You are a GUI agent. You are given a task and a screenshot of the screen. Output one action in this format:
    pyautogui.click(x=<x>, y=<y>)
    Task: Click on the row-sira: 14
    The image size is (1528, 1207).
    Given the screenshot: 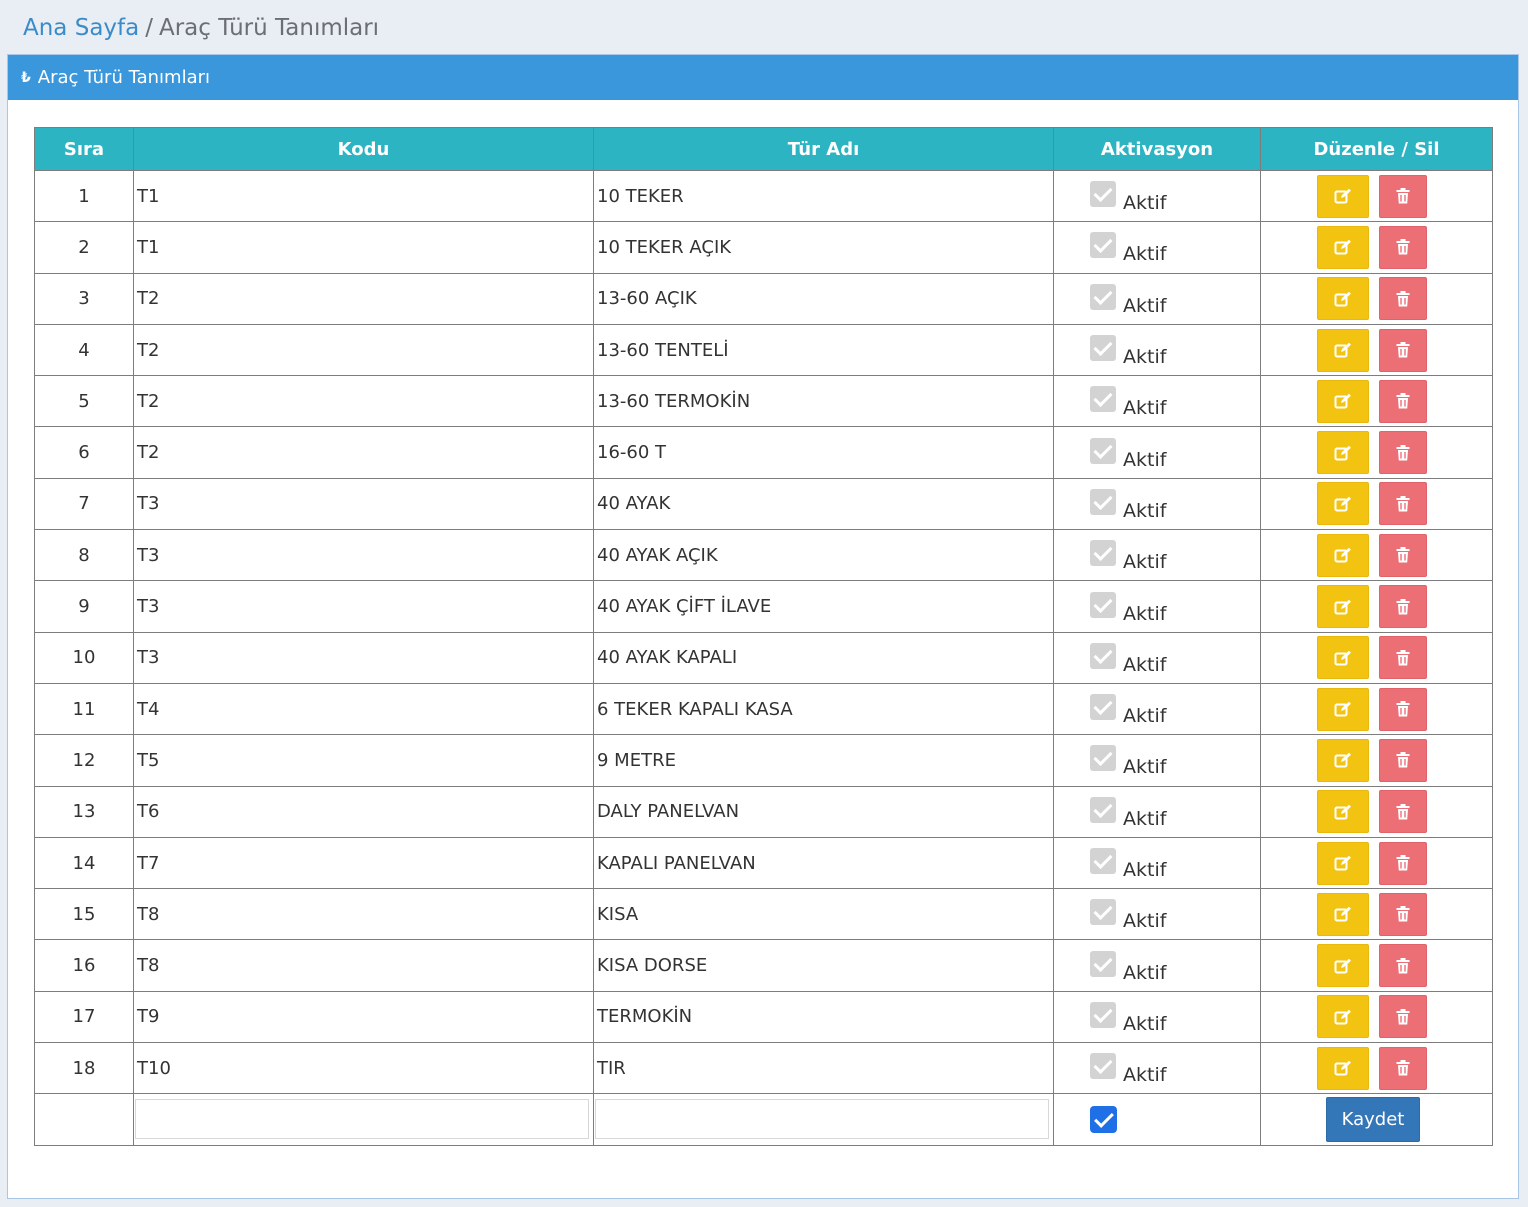 What is the action you would take?
    pyautogui.click(x=84, y=863)
    